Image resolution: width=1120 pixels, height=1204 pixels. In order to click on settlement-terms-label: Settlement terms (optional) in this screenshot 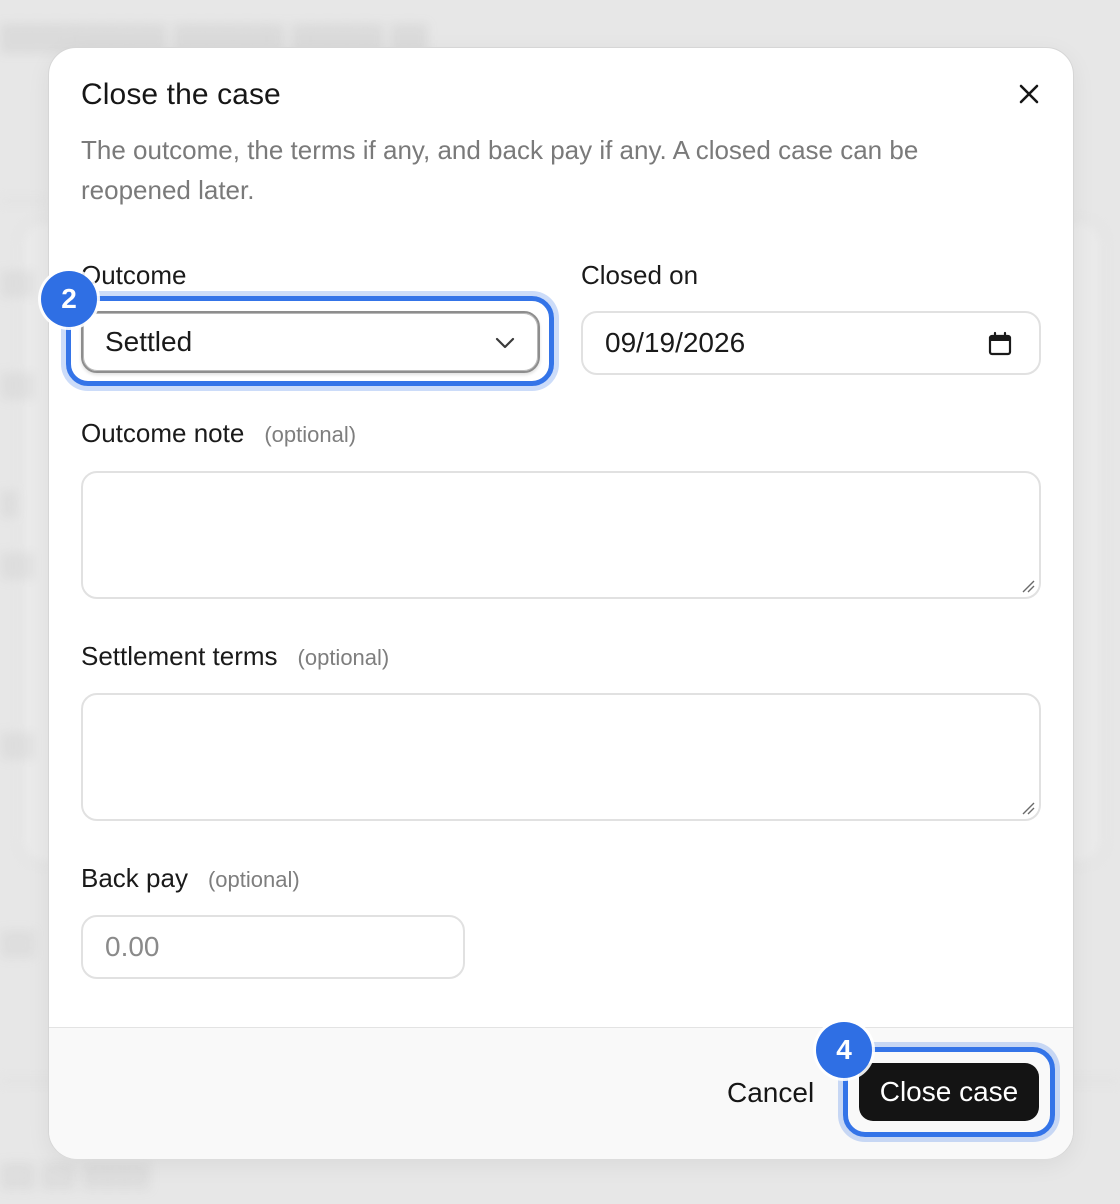, I will do `click(235, 656)`.